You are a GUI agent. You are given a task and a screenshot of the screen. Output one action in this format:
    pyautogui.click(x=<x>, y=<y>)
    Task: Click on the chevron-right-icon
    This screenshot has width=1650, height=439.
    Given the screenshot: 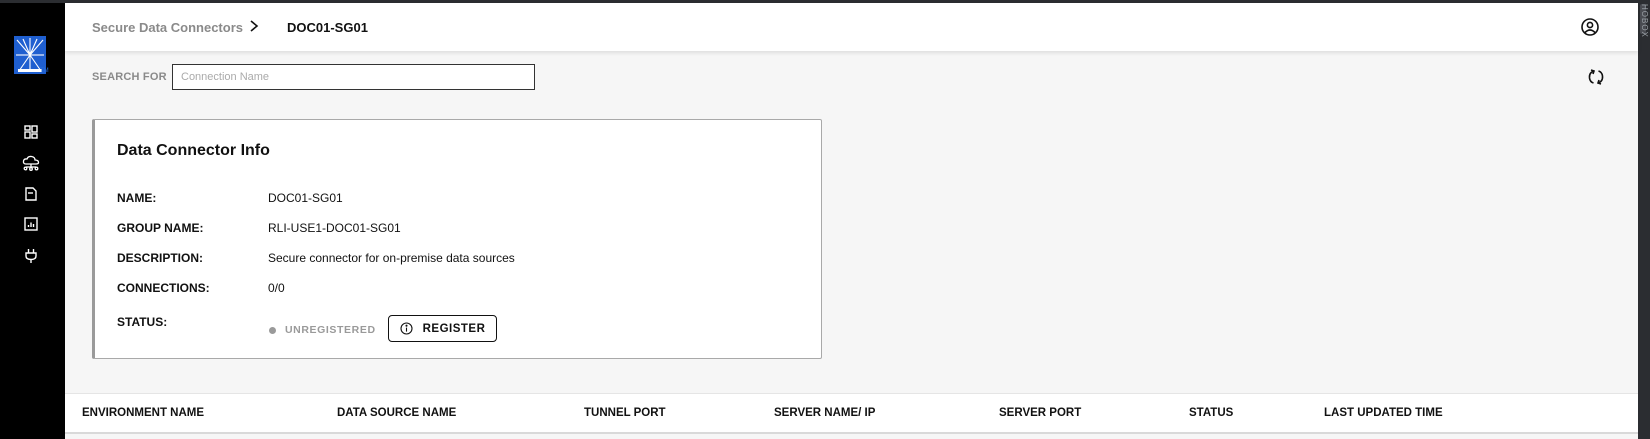 What is the action you would take?
    pyautogui.click(x=254, y=26)
    